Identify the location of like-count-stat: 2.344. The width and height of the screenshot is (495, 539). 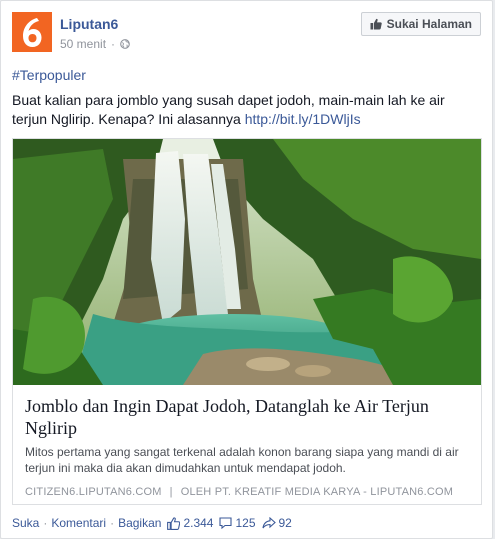
(190, 523).